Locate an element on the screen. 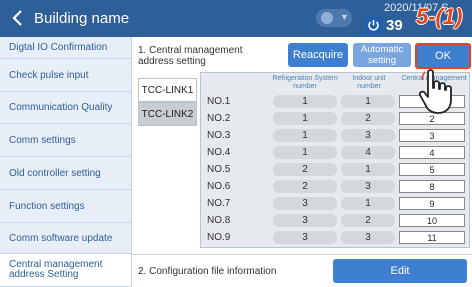 This screenshot has width=472, height=287. central-mgmt-input: 5 is located at coordinates (432, 169).